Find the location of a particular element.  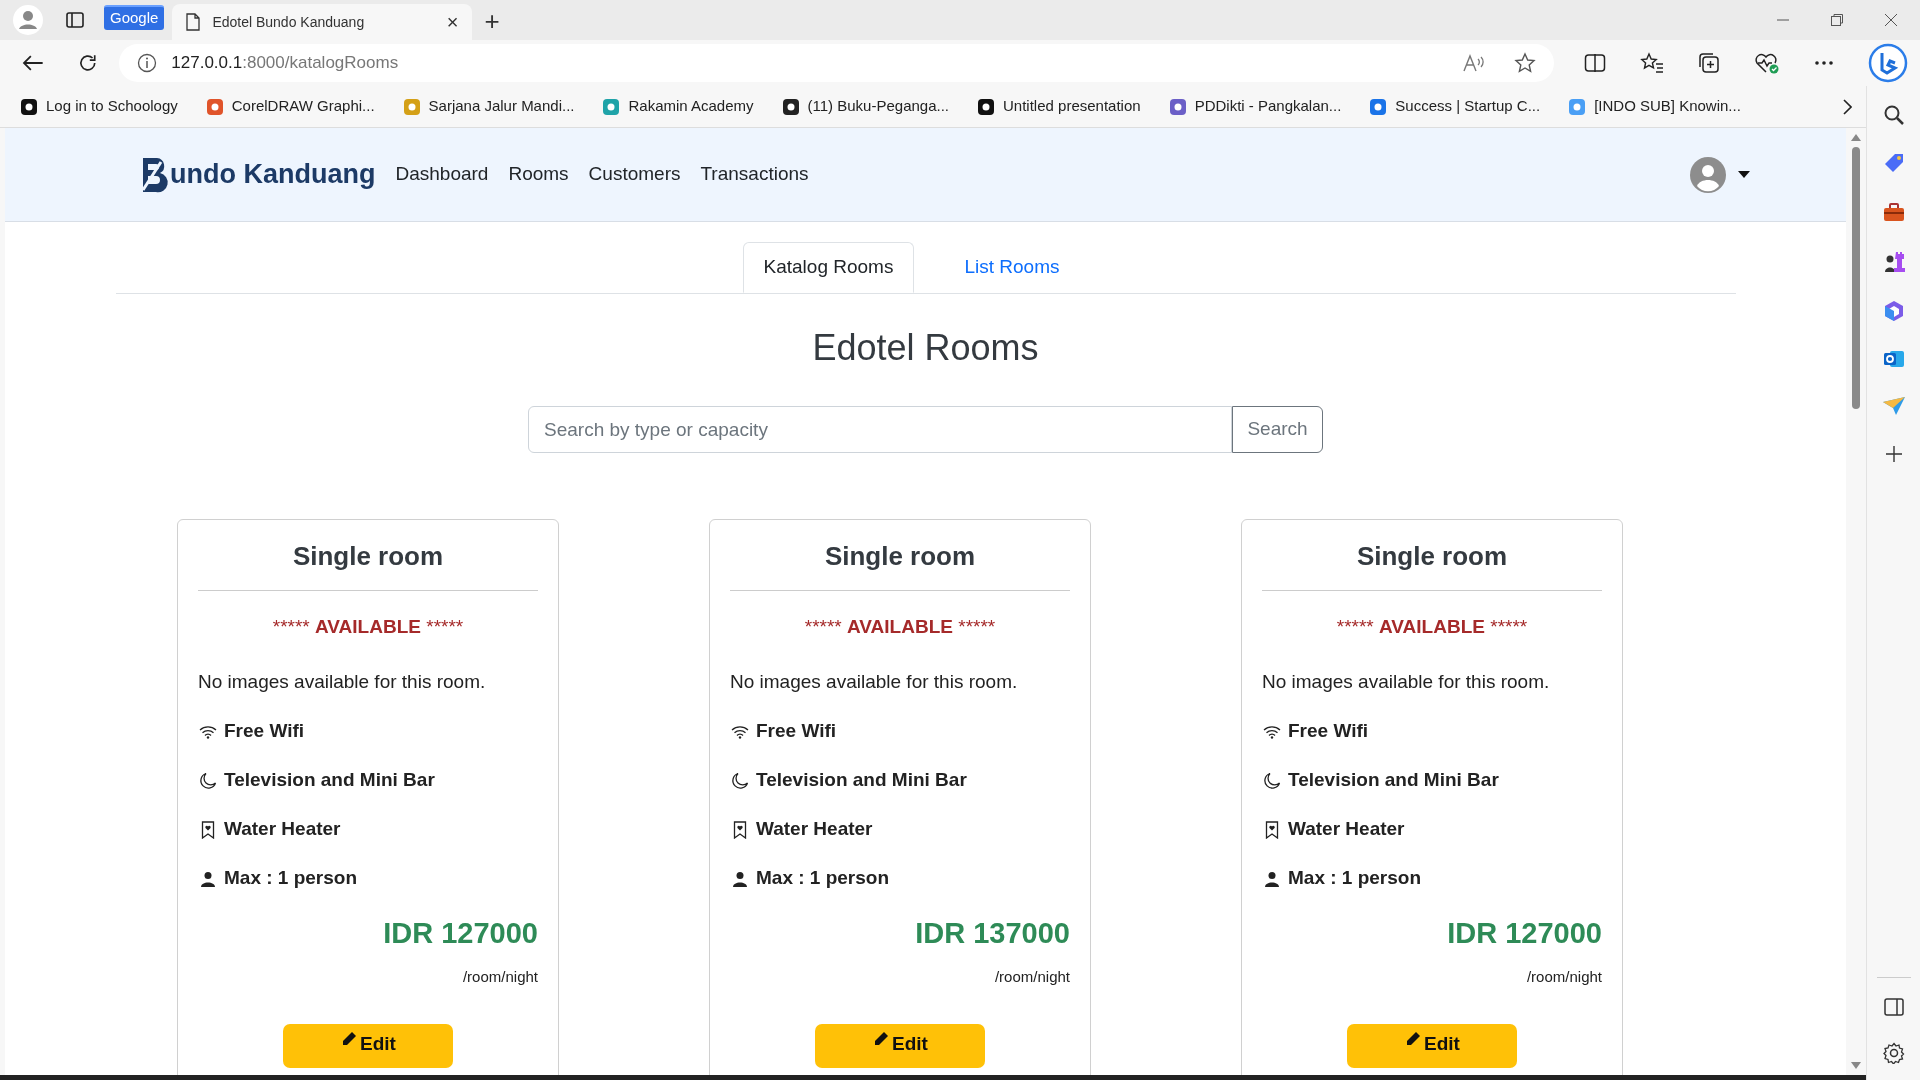

nav-link: Dashboard is located at coordinates (442, 174).